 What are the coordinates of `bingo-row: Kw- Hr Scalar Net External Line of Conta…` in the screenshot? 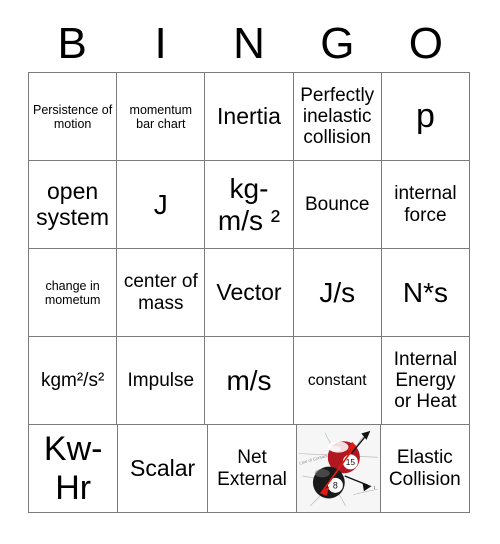 It's located at (250, 469).